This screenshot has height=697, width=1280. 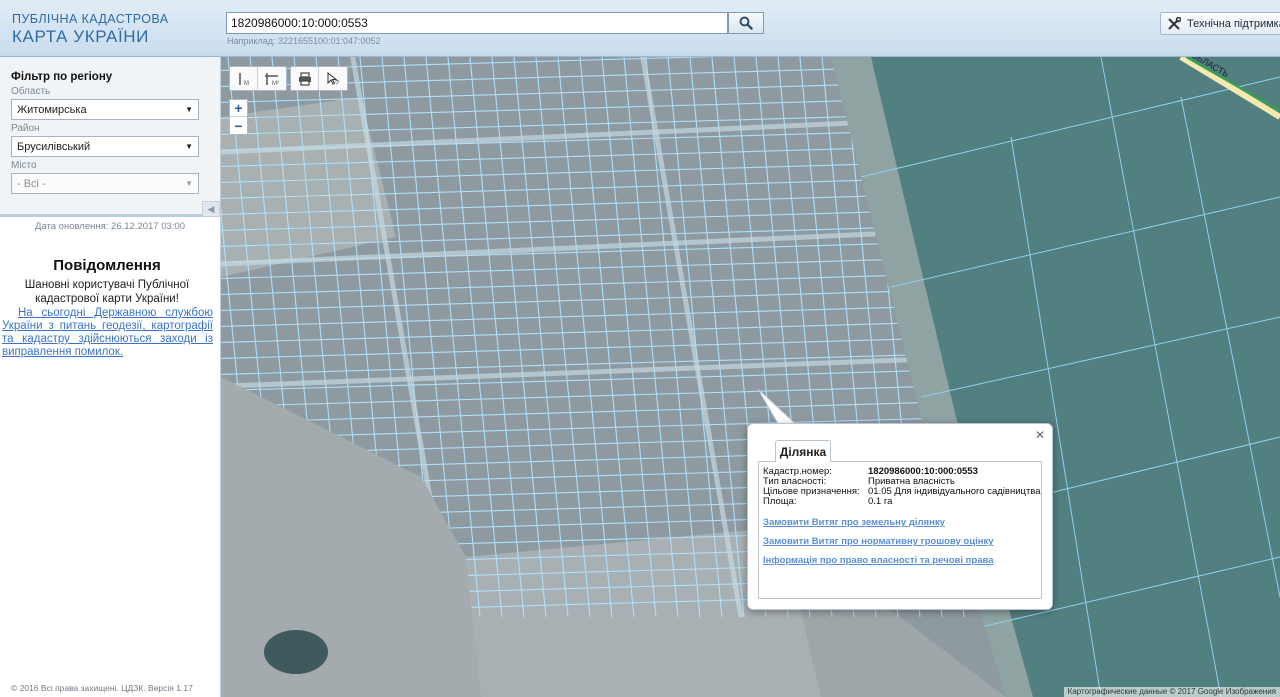 I want to click on support-label: Технічна підтримка, so click(x=1233, y=23).